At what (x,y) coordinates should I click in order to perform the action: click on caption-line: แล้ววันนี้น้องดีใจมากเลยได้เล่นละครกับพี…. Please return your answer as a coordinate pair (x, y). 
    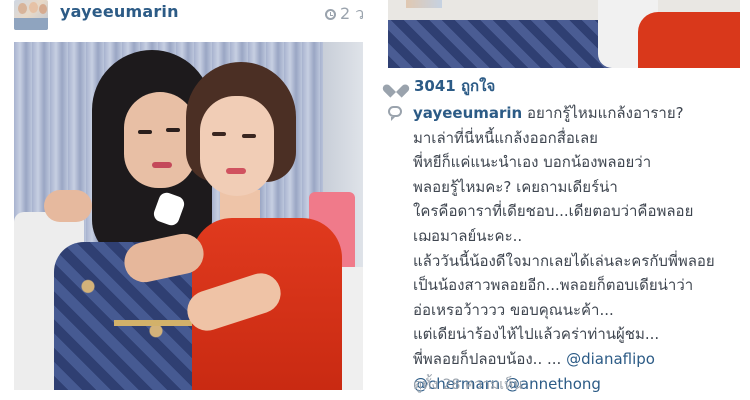
    Looking at the image, I should click on (564, 260).